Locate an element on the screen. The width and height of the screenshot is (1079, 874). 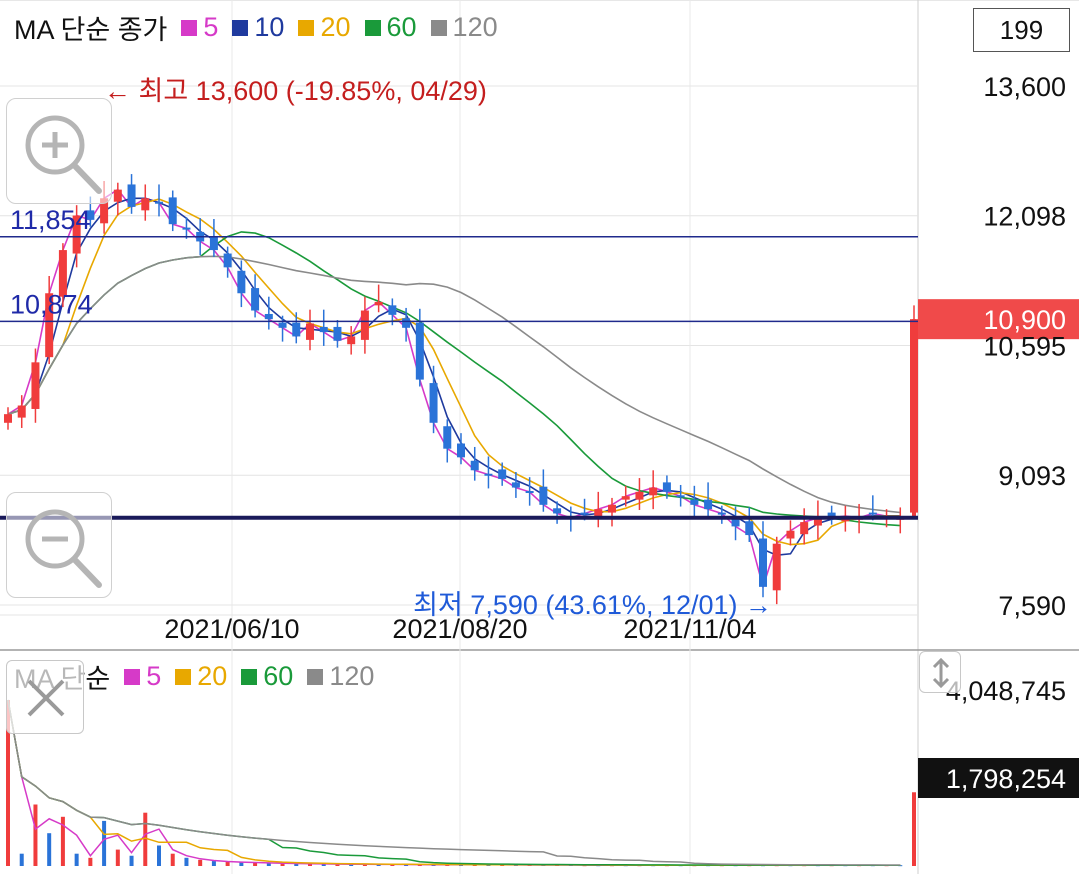
ma120-swatch is located at coordinates (438, 27).